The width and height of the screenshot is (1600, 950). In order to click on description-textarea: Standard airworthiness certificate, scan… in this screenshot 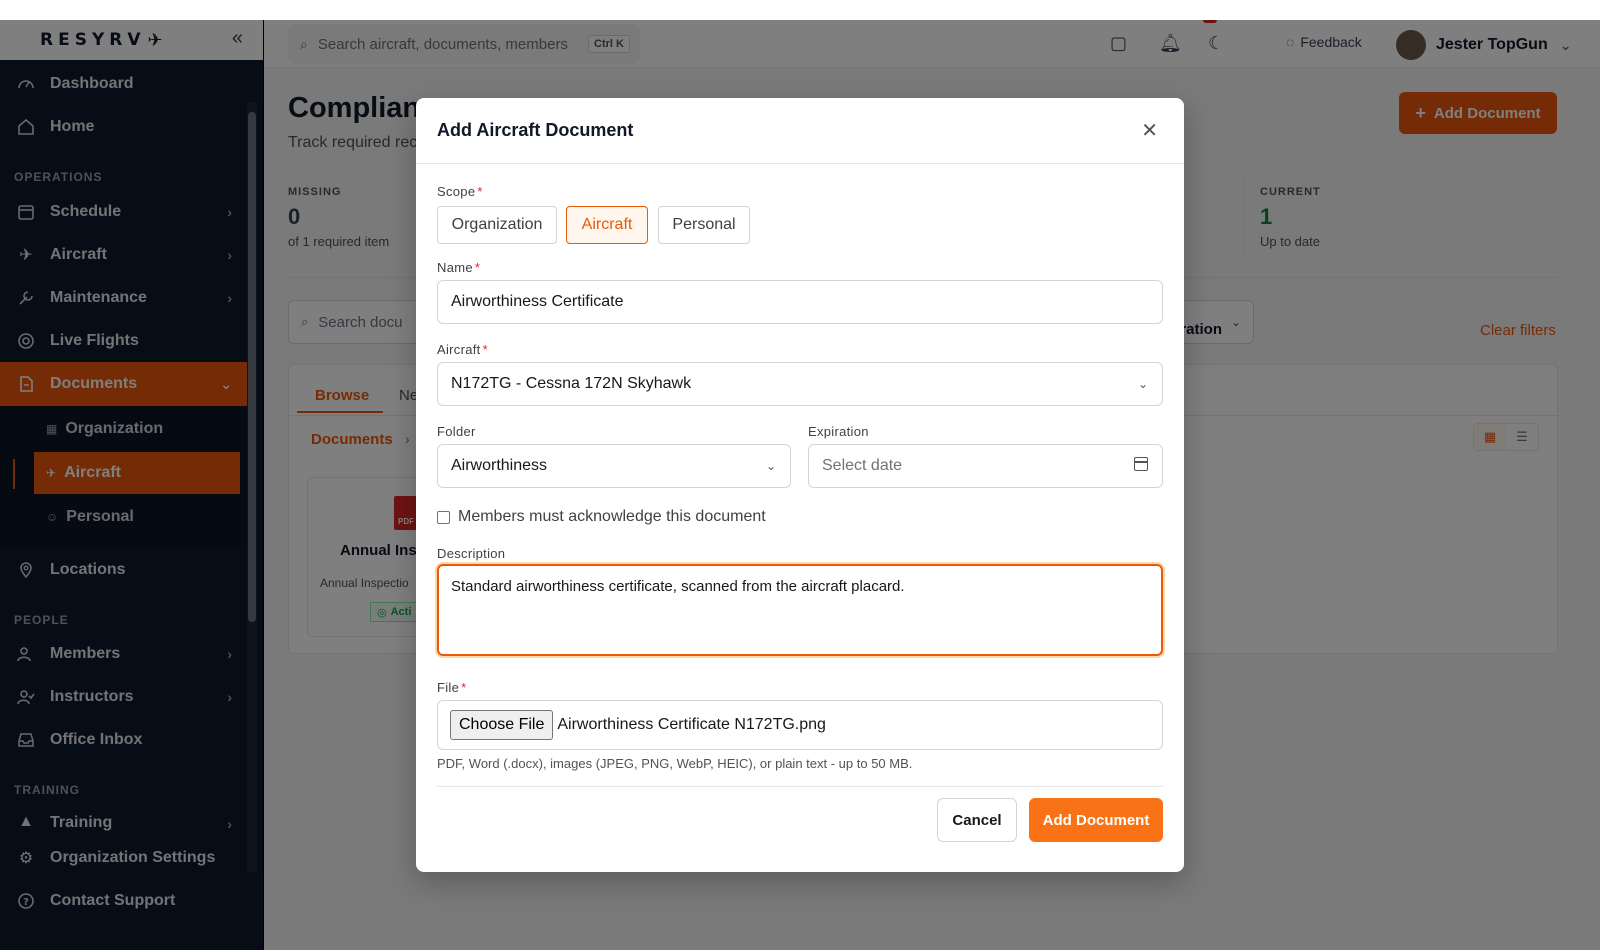, I will do `click(800, 610)`.